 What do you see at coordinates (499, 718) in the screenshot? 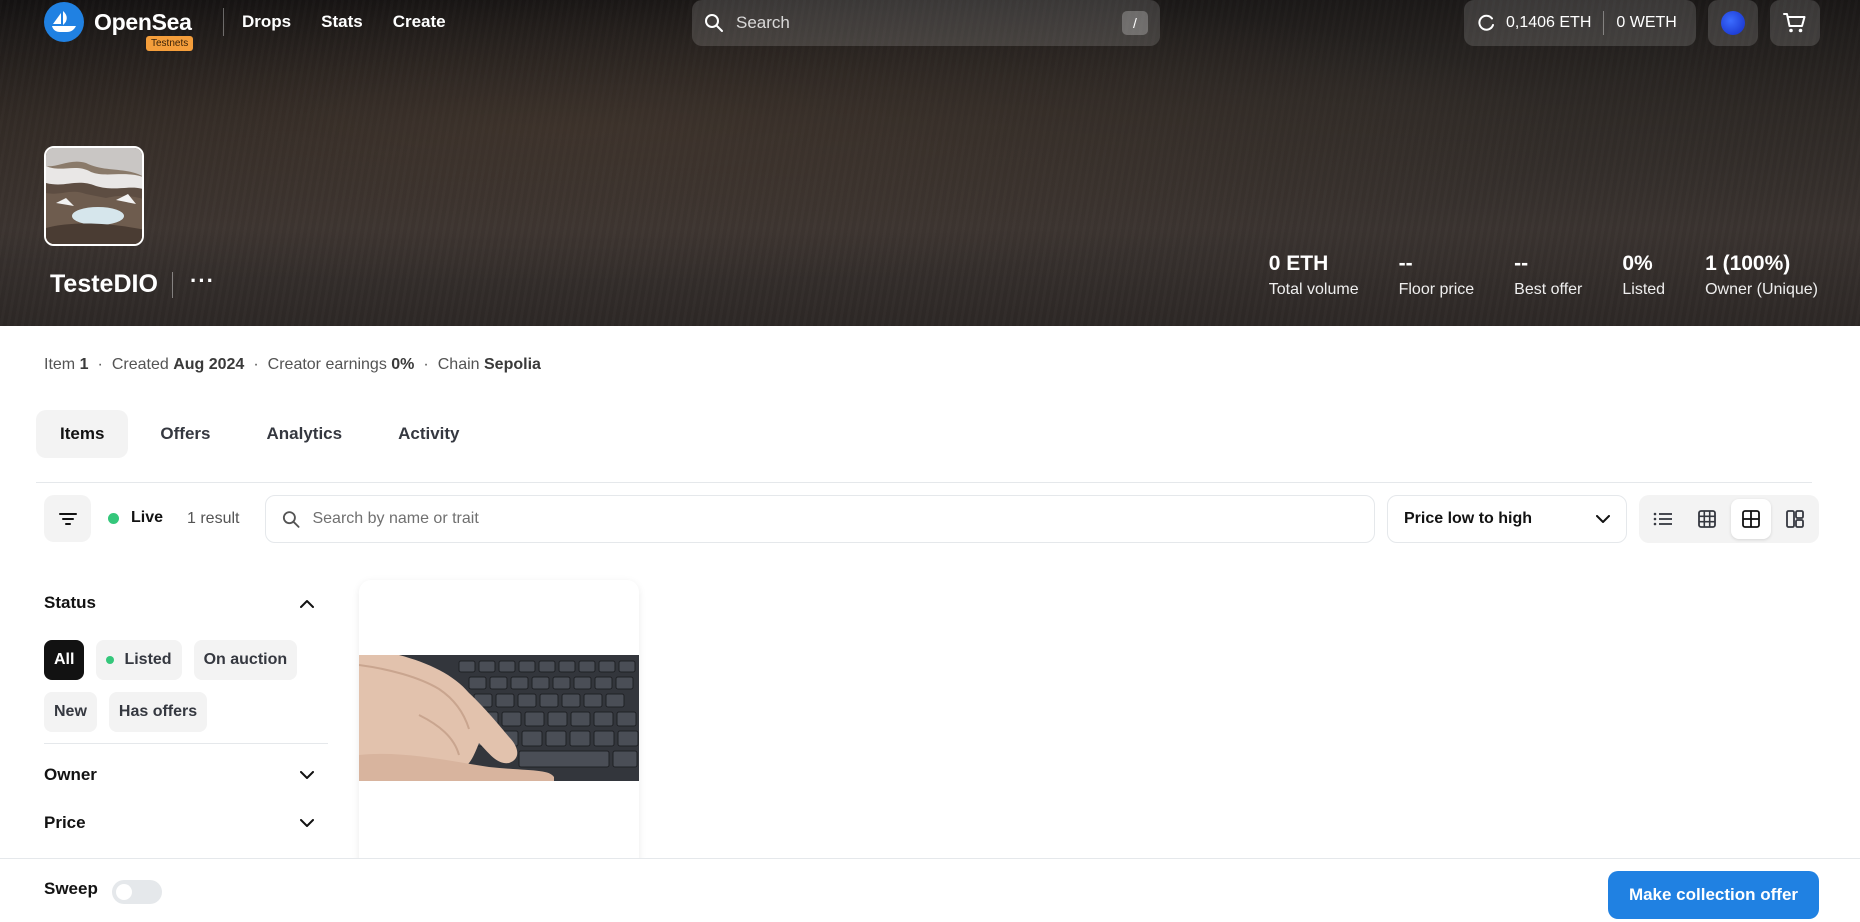
I see `nft-image` at bounding box center [499, 718].